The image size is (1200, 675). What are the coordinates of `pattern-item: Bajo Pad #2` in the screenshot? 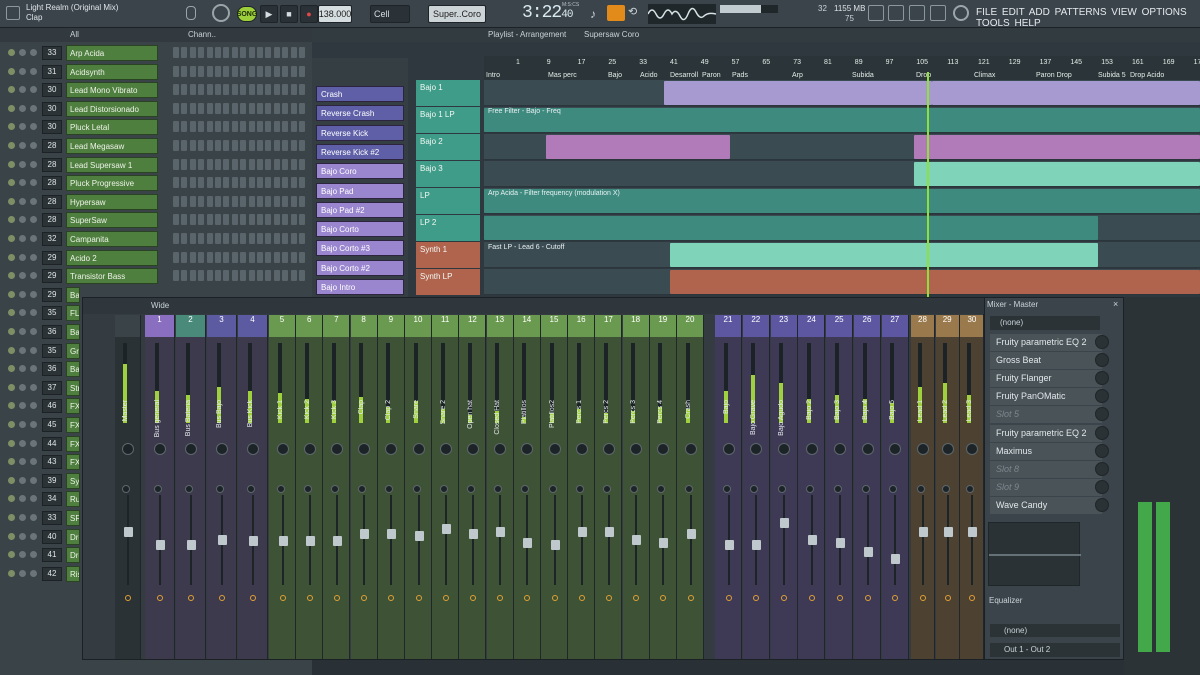 It's located at (360, 209).